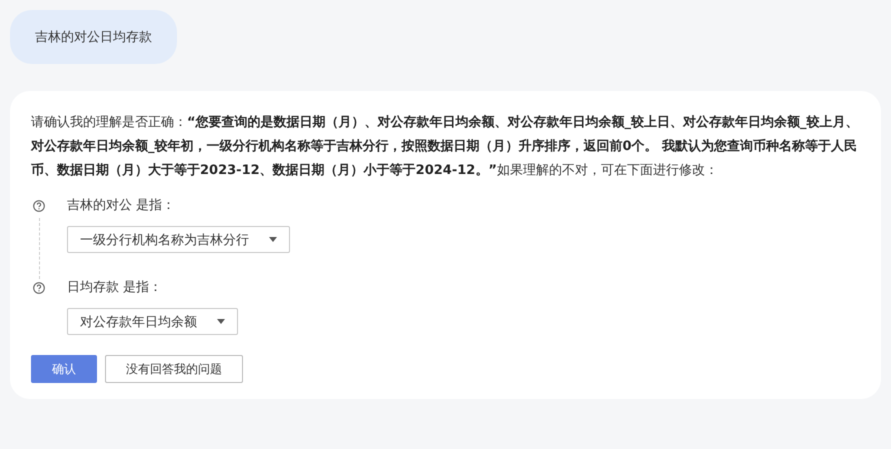 Image resolution: width=891 pixels, height=449 pixels. Describe the element at coordinates (93, 37) in the screenshot. I see `user-message: 吉林的对公日均存款` at that location.